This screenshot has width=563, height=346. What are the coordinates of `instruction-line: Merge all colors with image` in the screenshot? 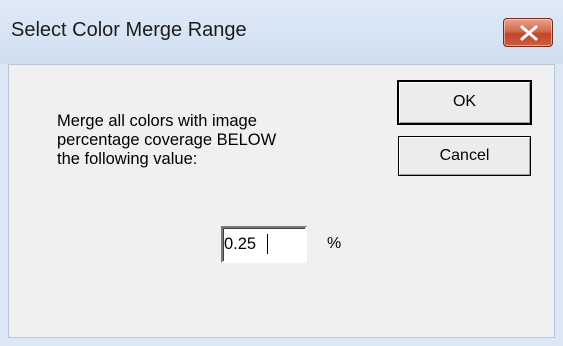 It's located at (157, 121).